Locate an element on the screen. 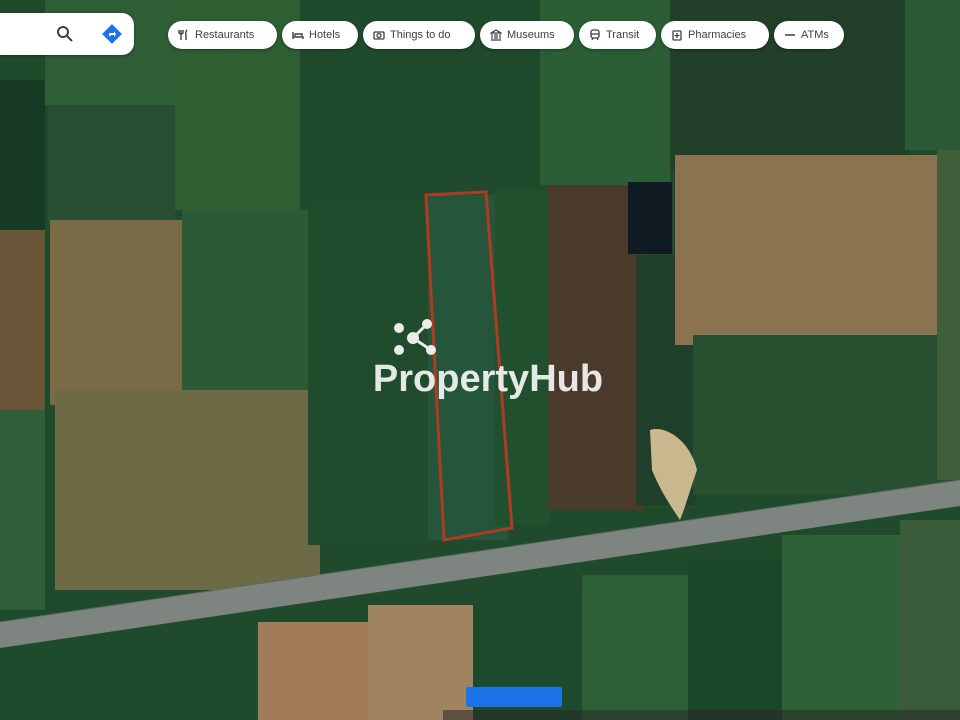 This screenshot has width=960, height=720. museum-icon is located at coordinates (496, 35).